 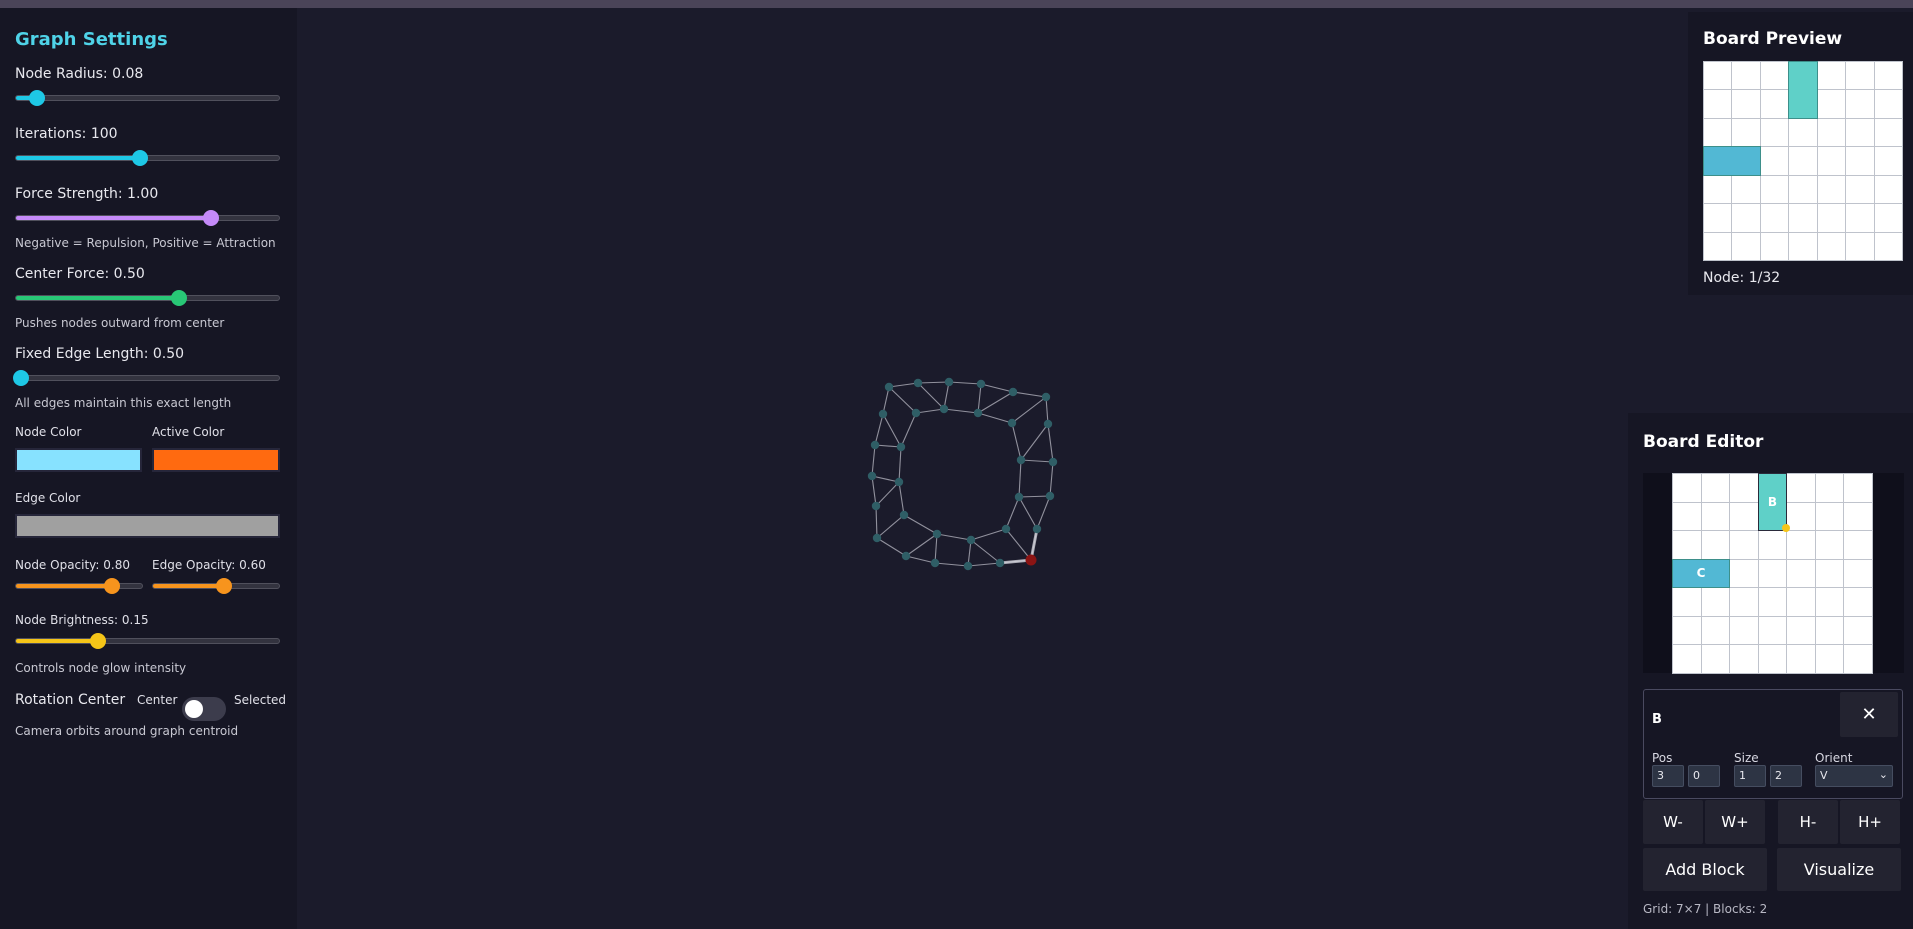 What do you see at coordinates (216, 460) in the screenshot?
I see `active-color-swatch` at bounding box center [216, 460].